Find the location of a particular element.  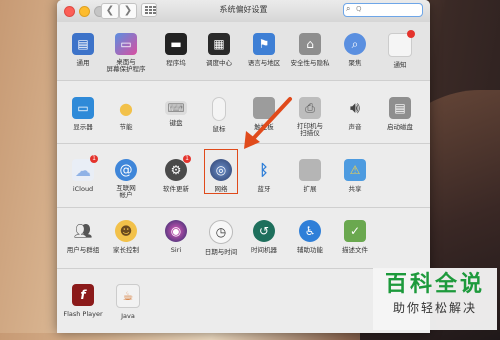

watermark-subtitle: 助你轻松解决 is located at coordinates (434, 308).